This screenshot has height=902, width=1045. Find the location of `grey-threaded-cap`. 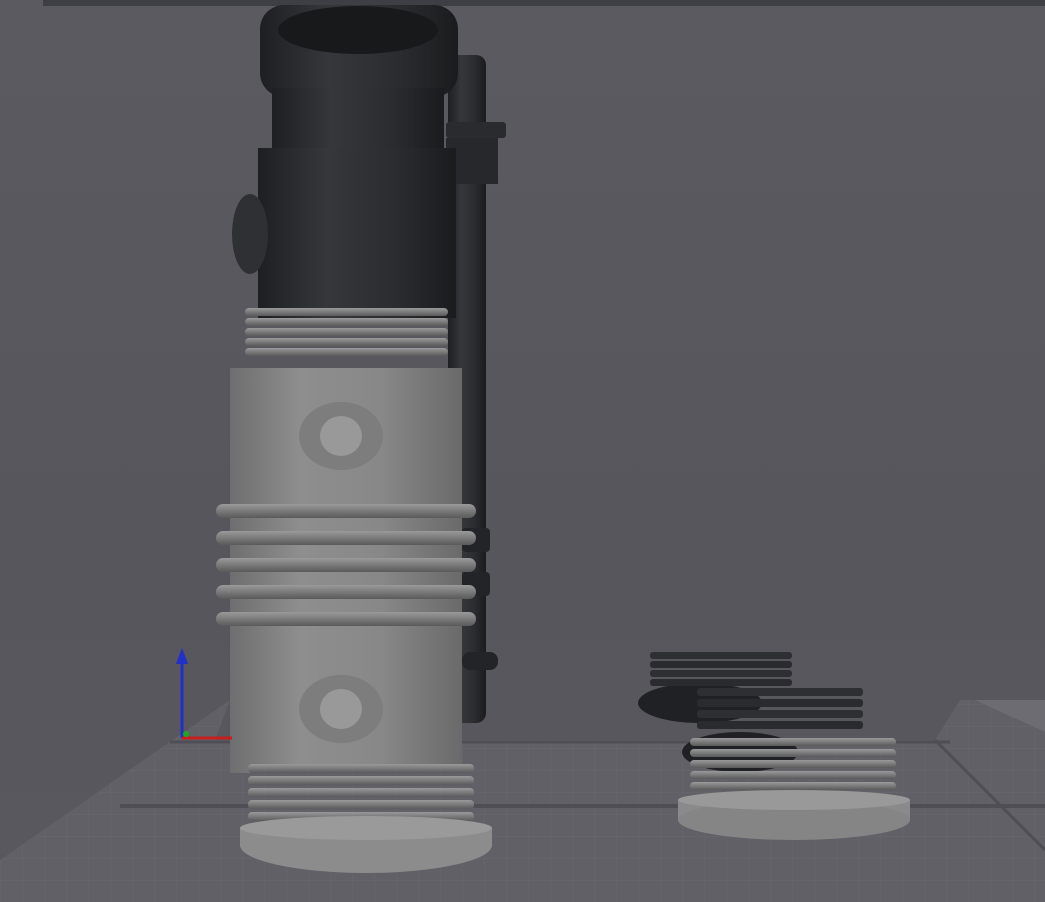

grey-threaded-cap is located at coordinates (794, 789).